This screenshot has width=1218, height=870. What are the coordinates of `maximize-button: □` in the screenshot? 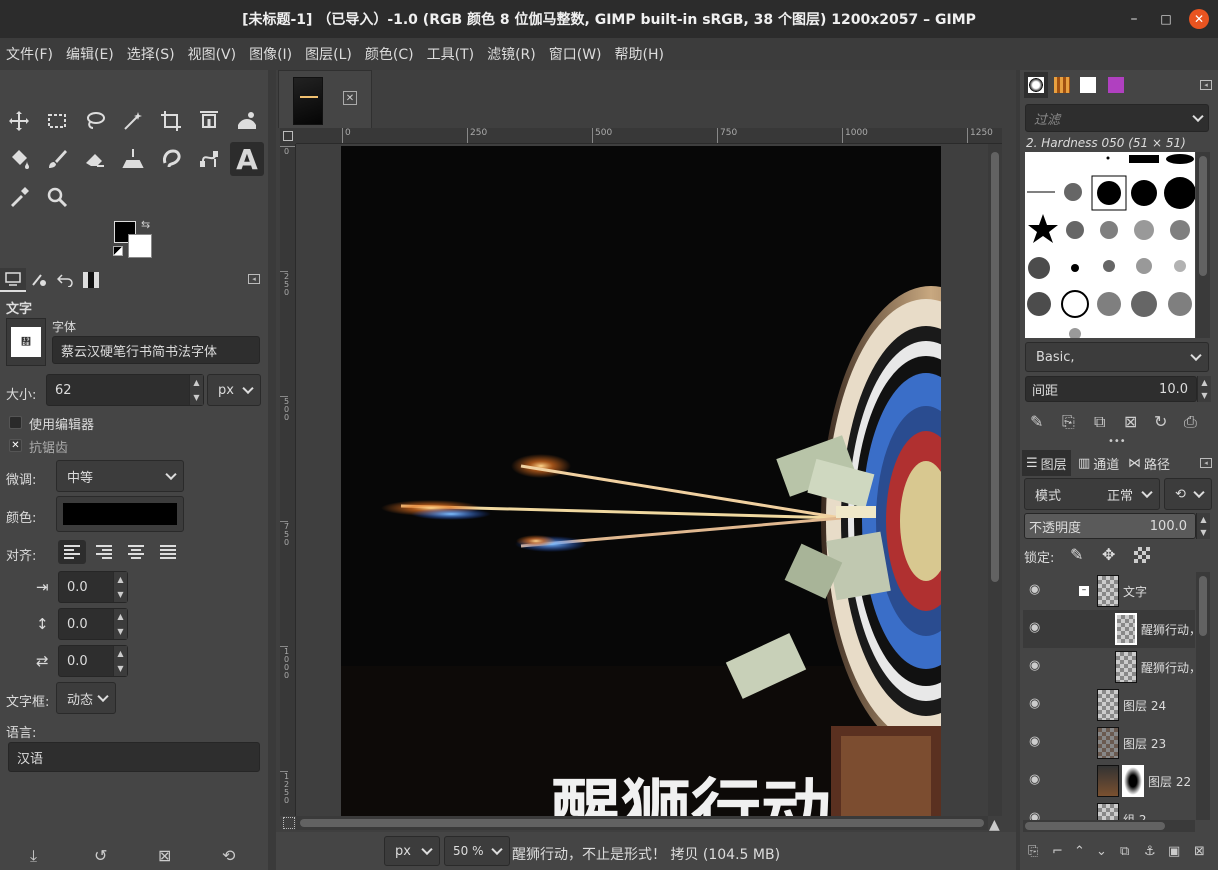 It's located at (1166, 19).